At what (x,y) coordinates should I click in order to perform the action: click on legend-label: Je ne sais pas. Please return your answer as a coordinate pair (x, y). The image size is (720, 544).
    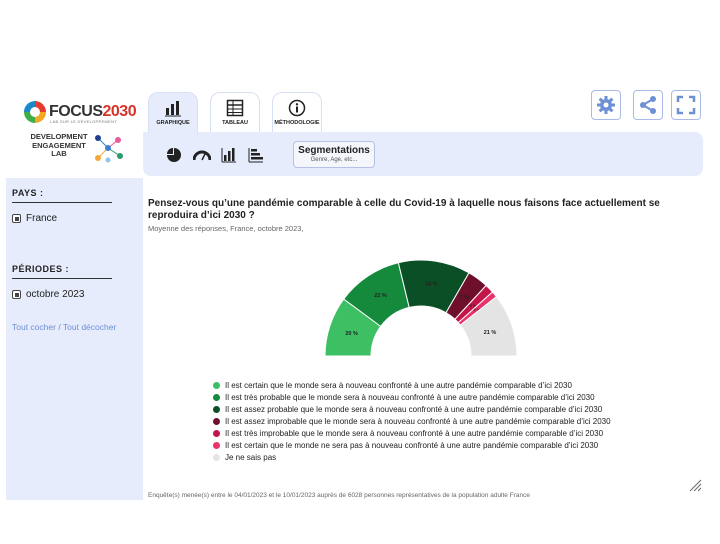
    Looking at the image, I should click on (251, 457).